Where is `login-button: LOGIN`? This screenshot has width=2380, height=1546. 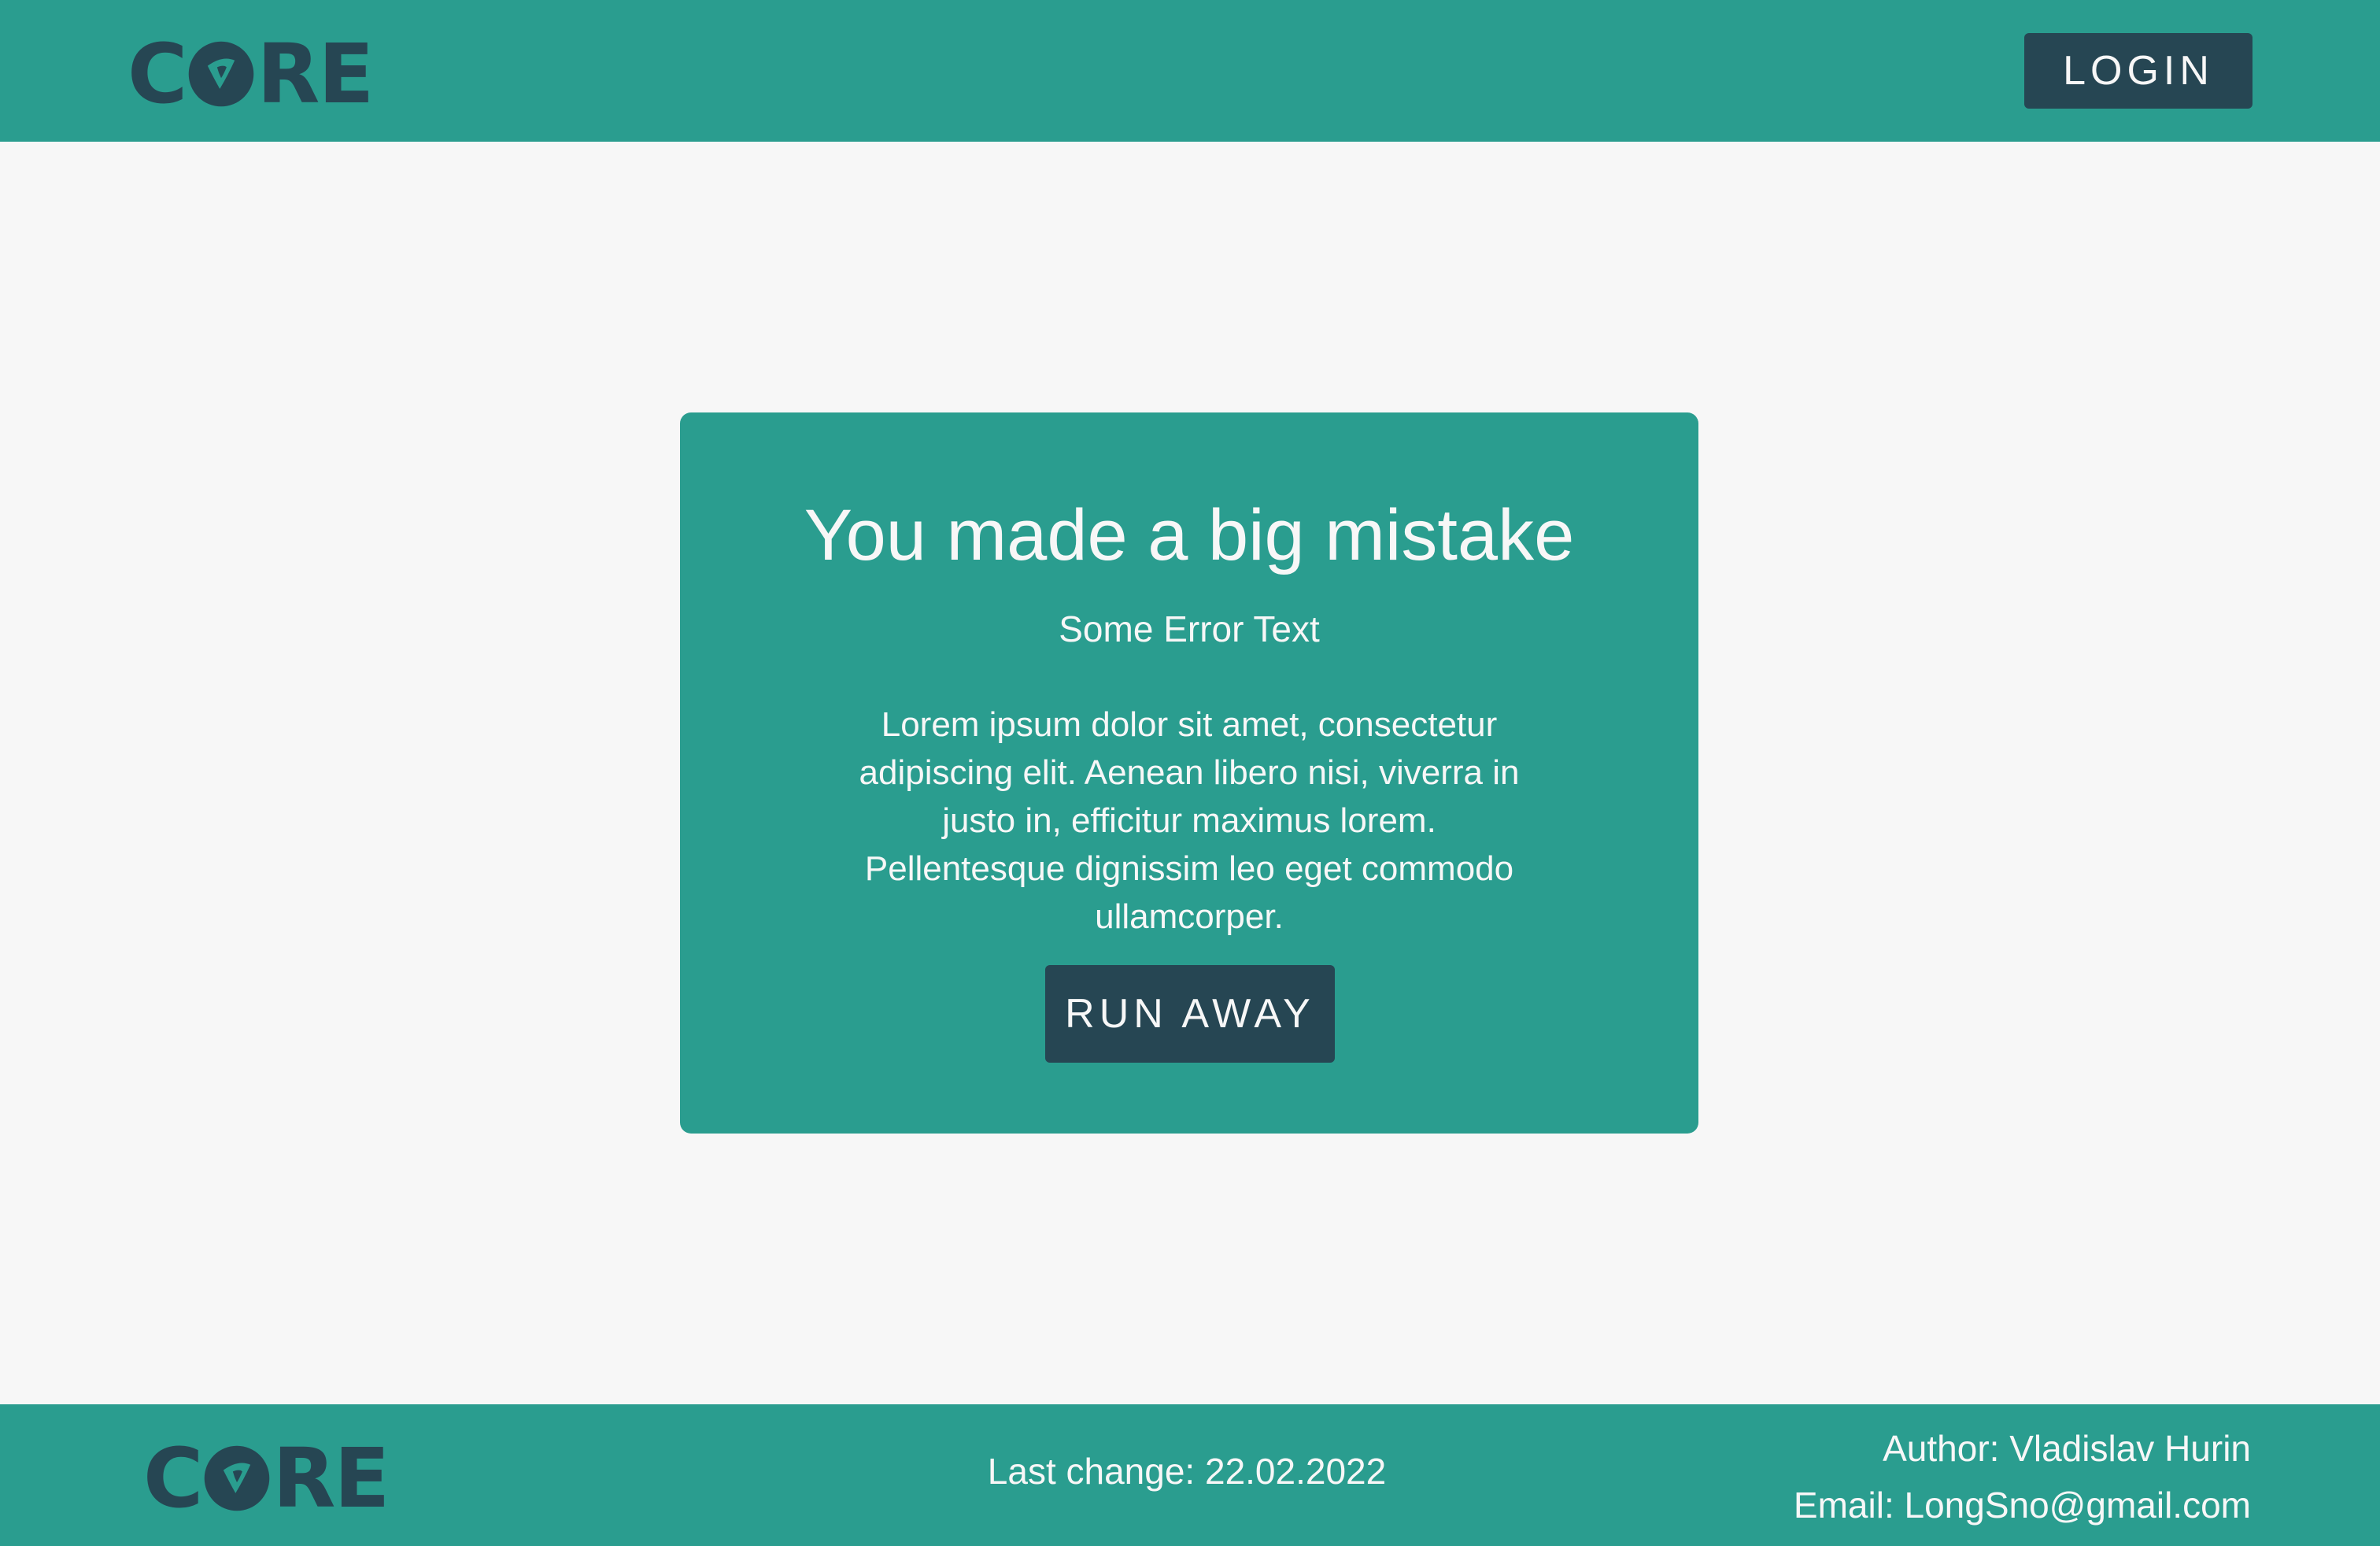 login-button: LOGIN is located at coordinates (2138, 71).